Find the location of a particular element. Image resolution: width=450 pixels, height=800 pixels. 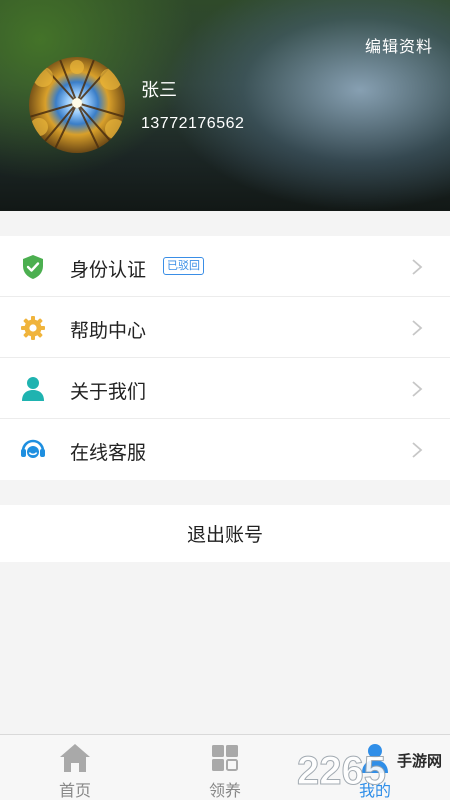

tab-label: 我的 is located at coordinates (374, 791).